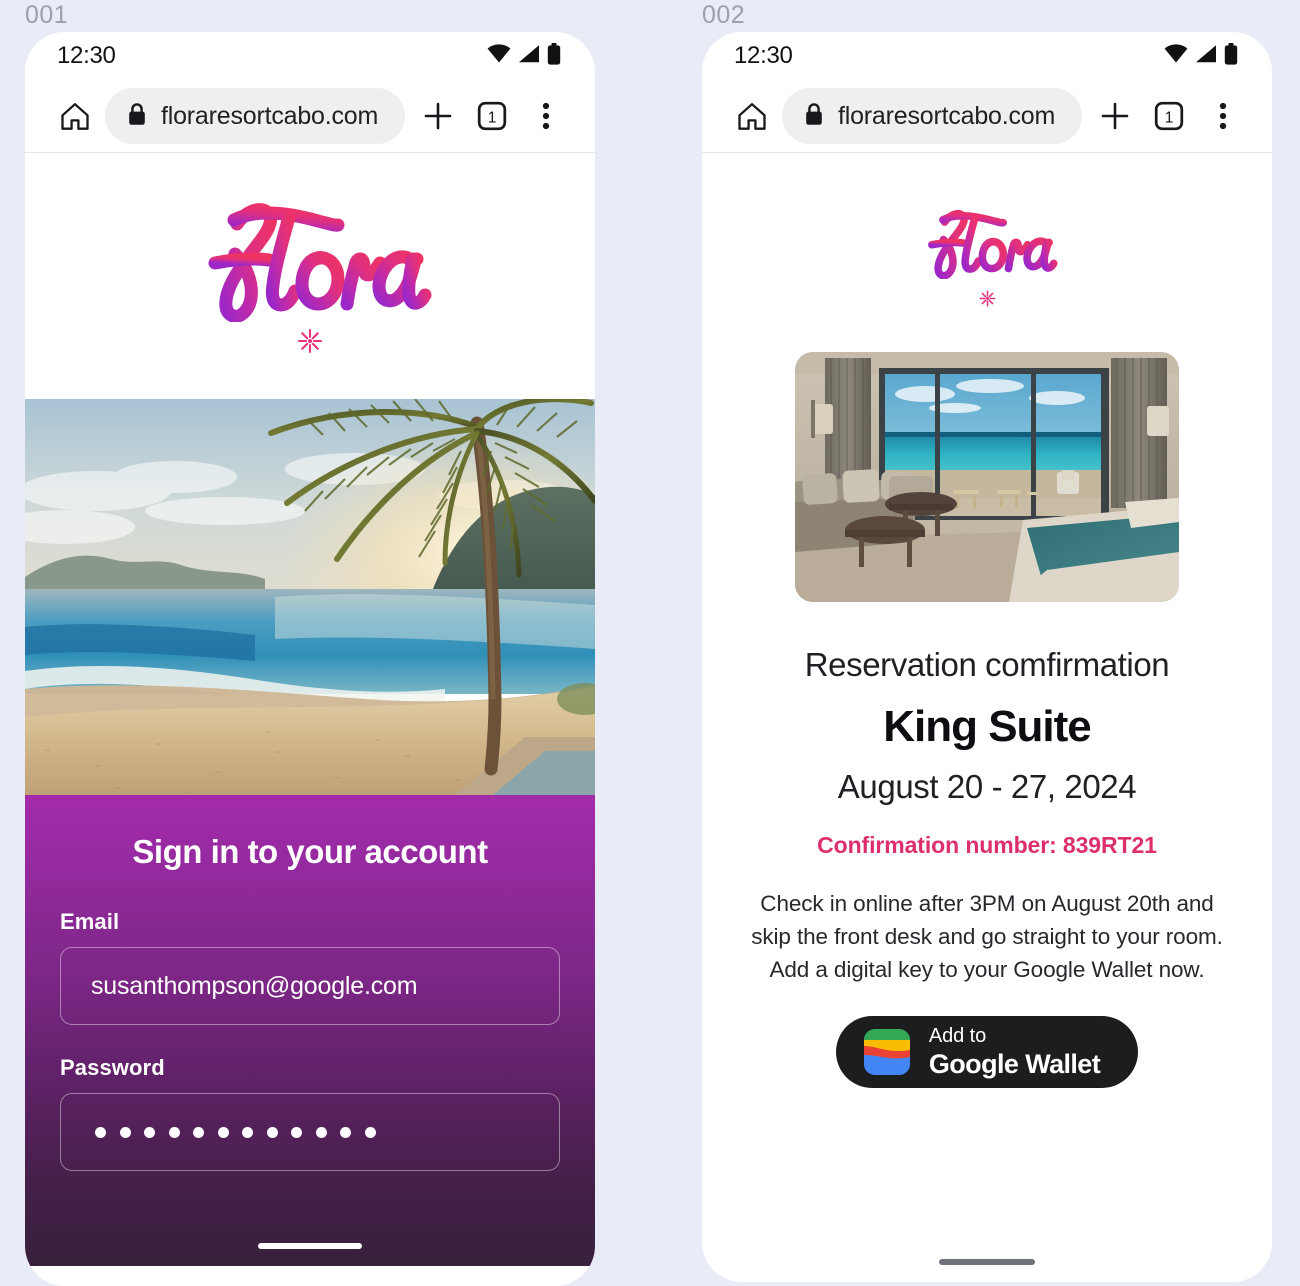 This screenshot has height=1286, width=1300. Describe the element at coordinates (90, 921) in the screenshot. I see `email-label: Email` at that location.